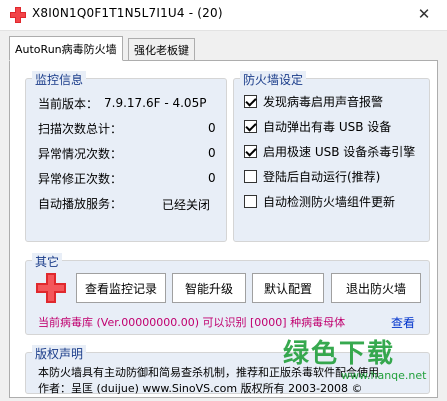 The image size is (447, 401). I want to click on button-label: 退出防火墙, so click(375, 288).